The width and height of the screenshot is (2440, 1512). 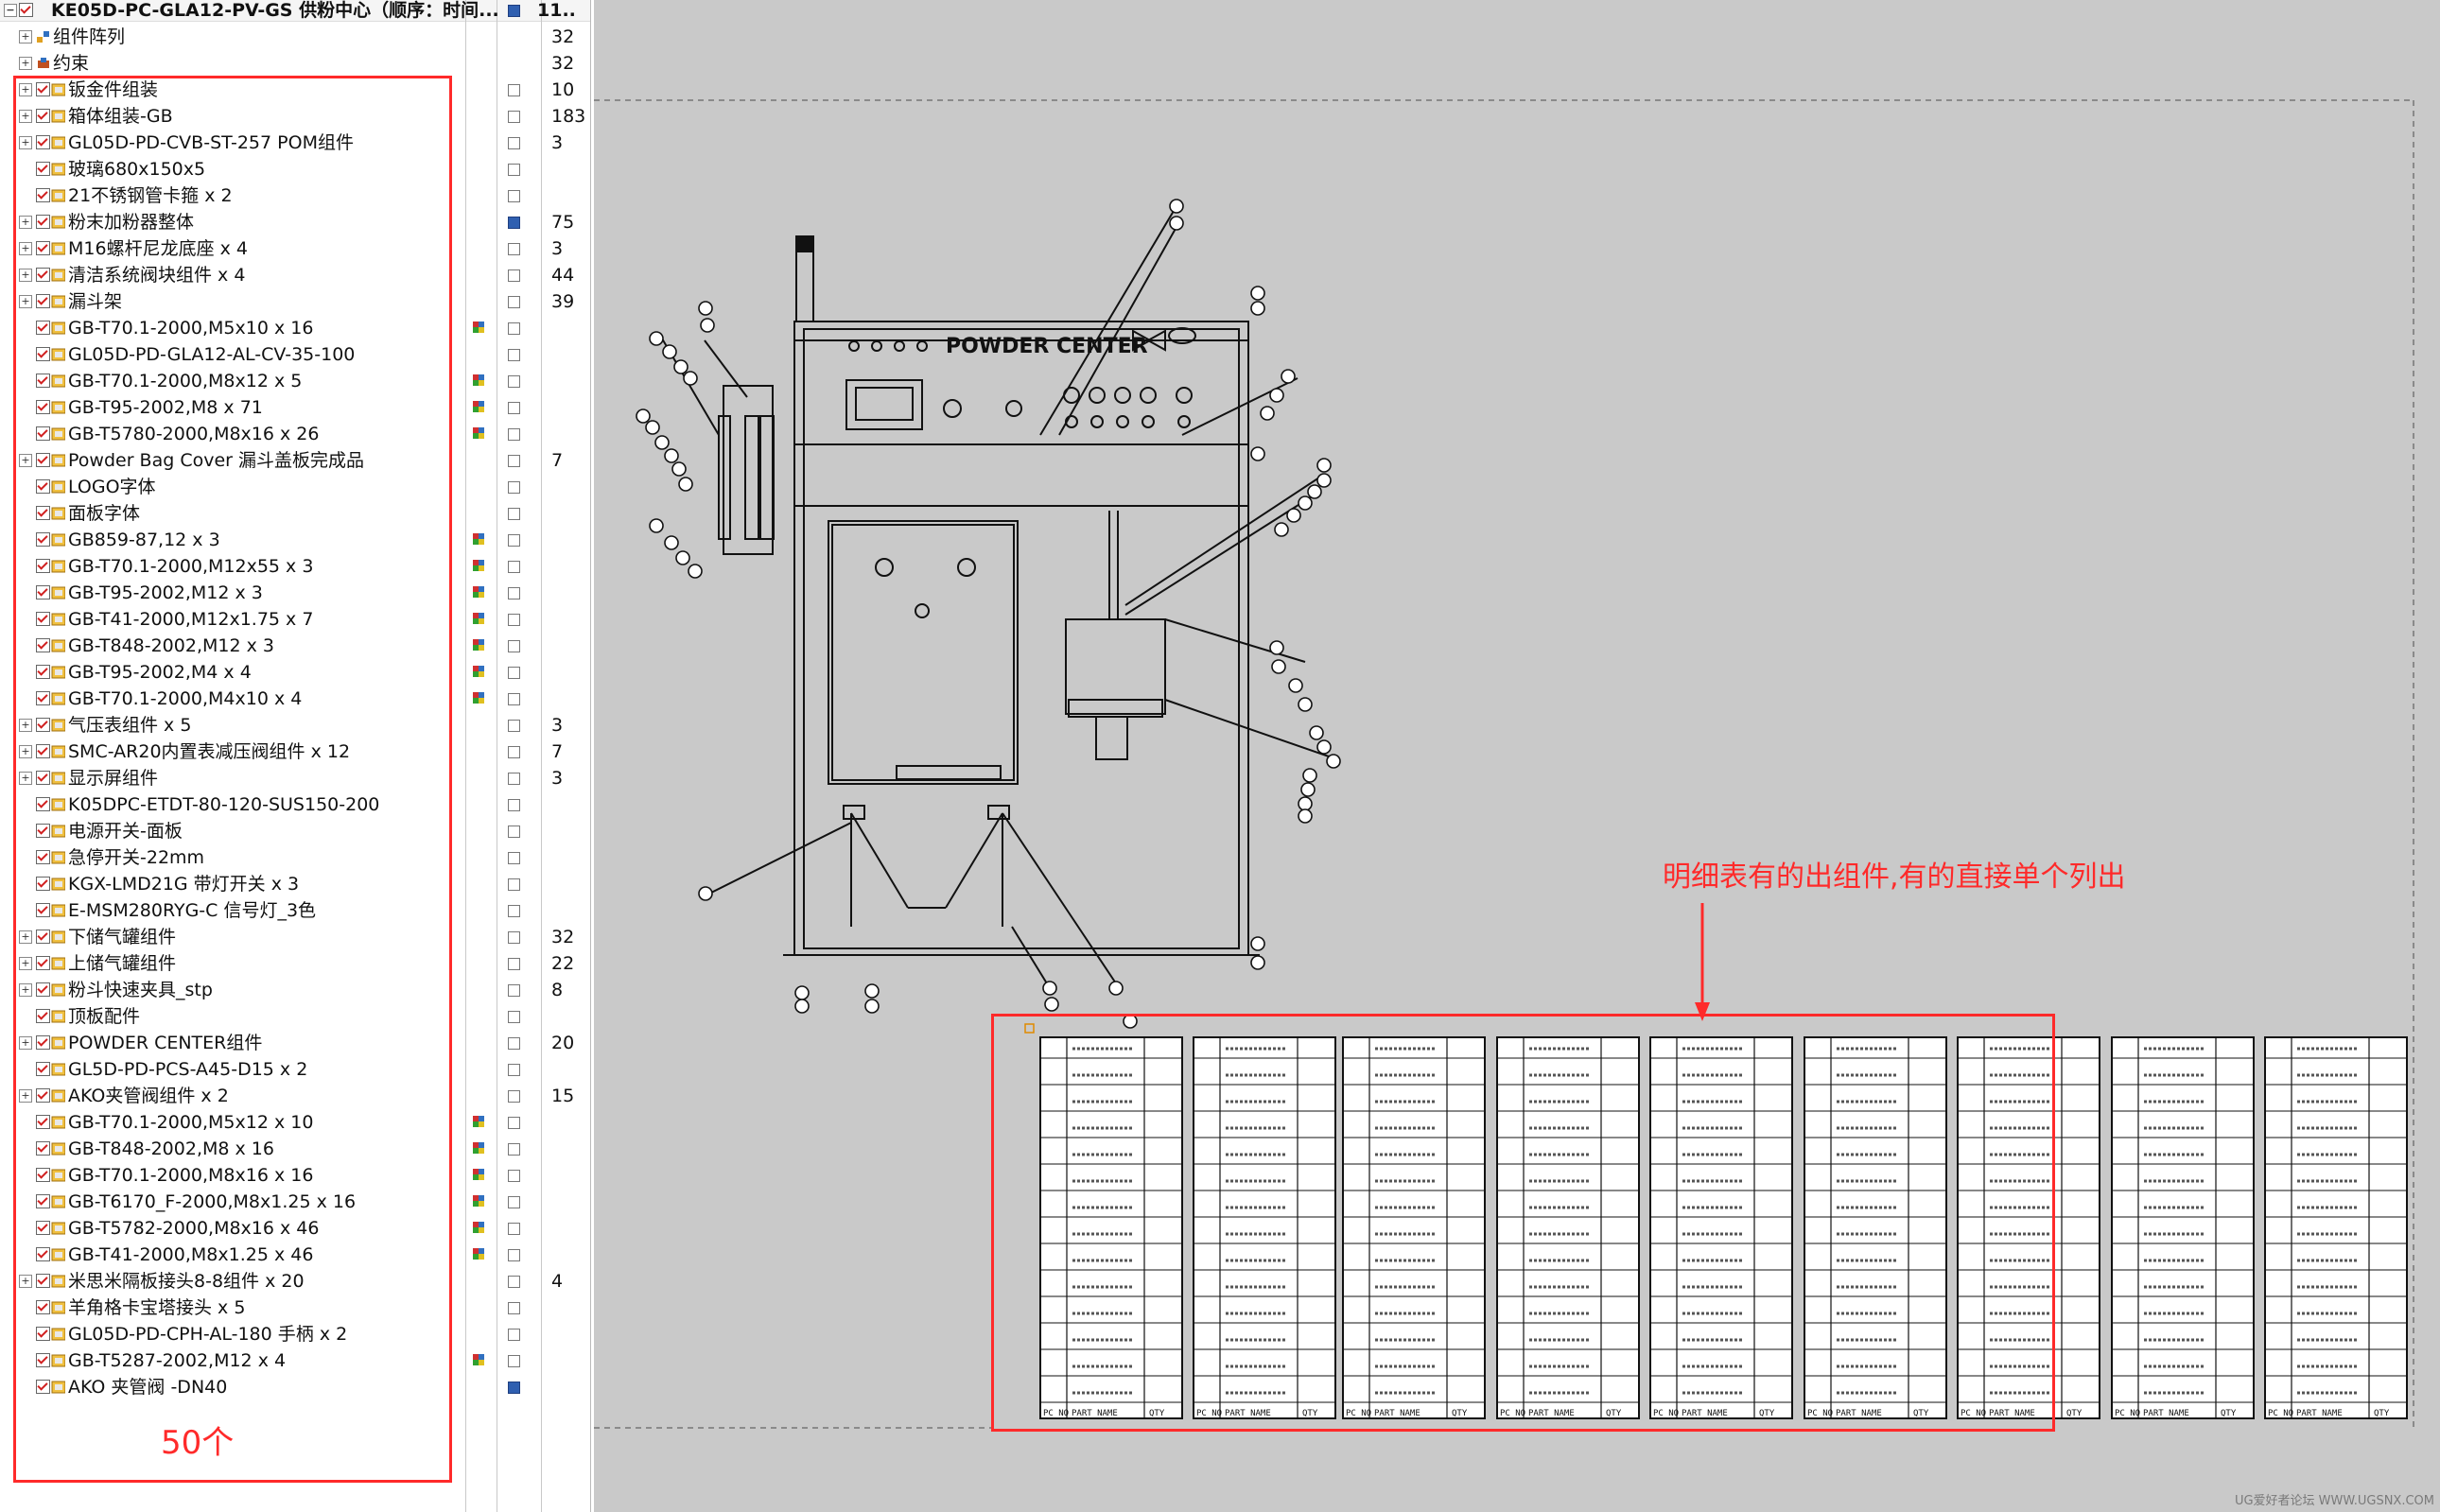 I want to click on tree-item-count: 44, so click(x=563, y=275).